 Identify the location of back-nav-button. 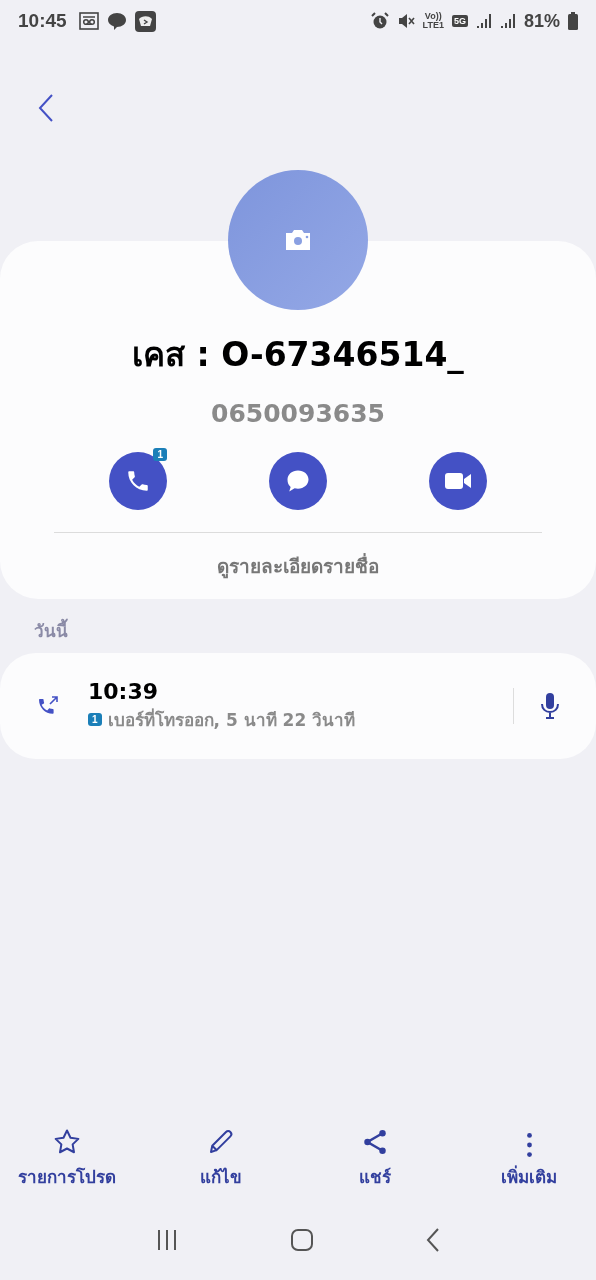
(432, 1240).